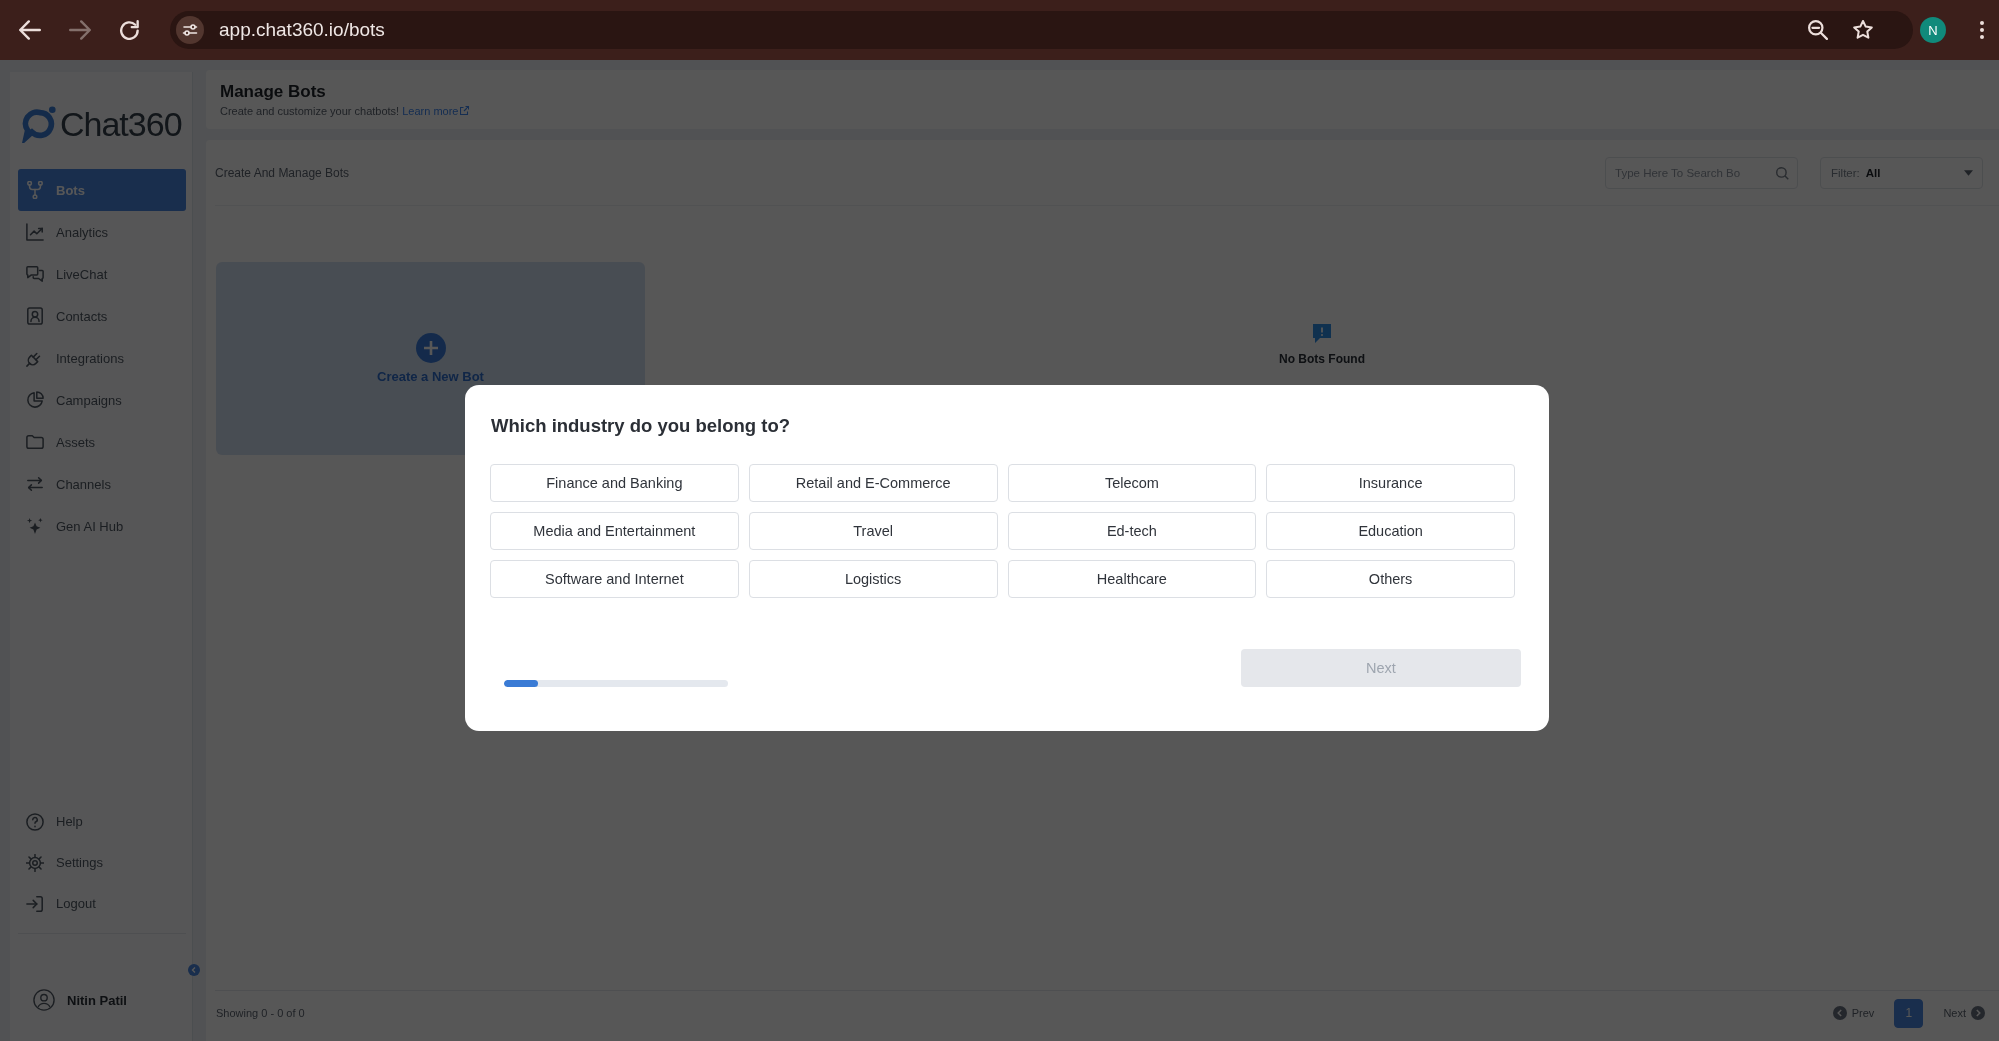 The height and width of the screenshot is (1041, 1999). What do you see at coordinates (282, 172) in the screenshot?
I see `panel-title: Create And Manage Bots` at bounding box center [282, 172].